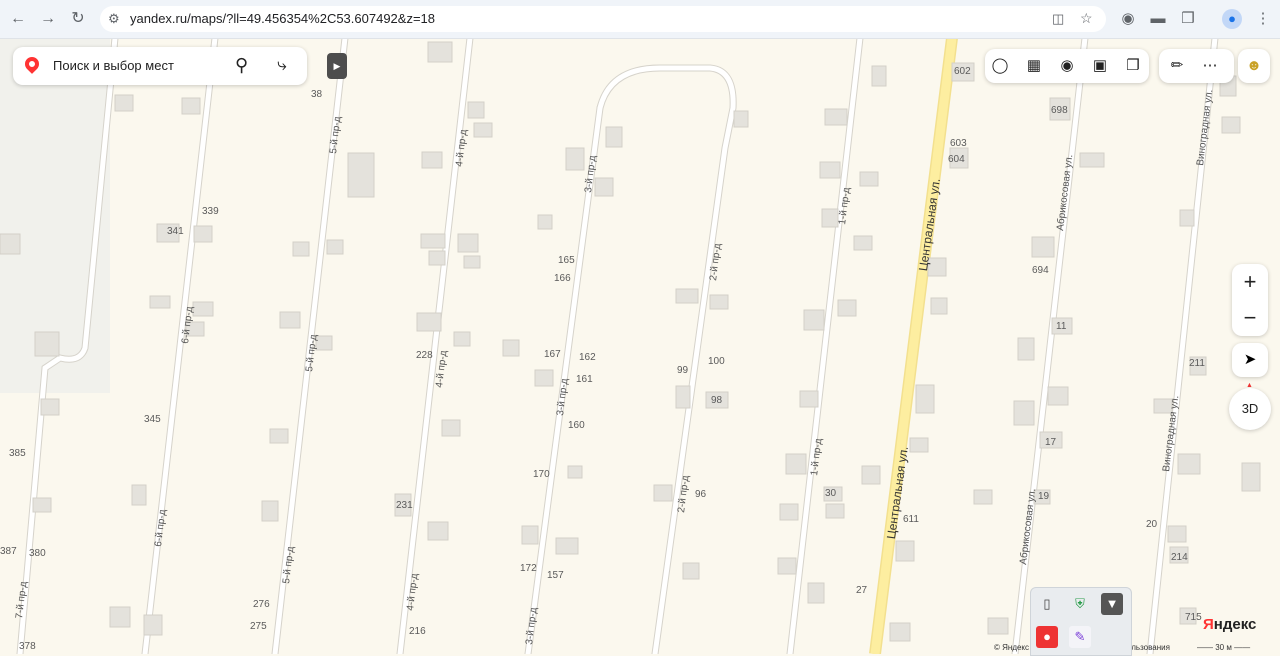 Image resolution: width=1280 pixels, height=656 pixels. What do you see at coordinates (1177, 66) in the screenshot?
I see `ruler-icon: ✏` at bounding box center [1177, 66].